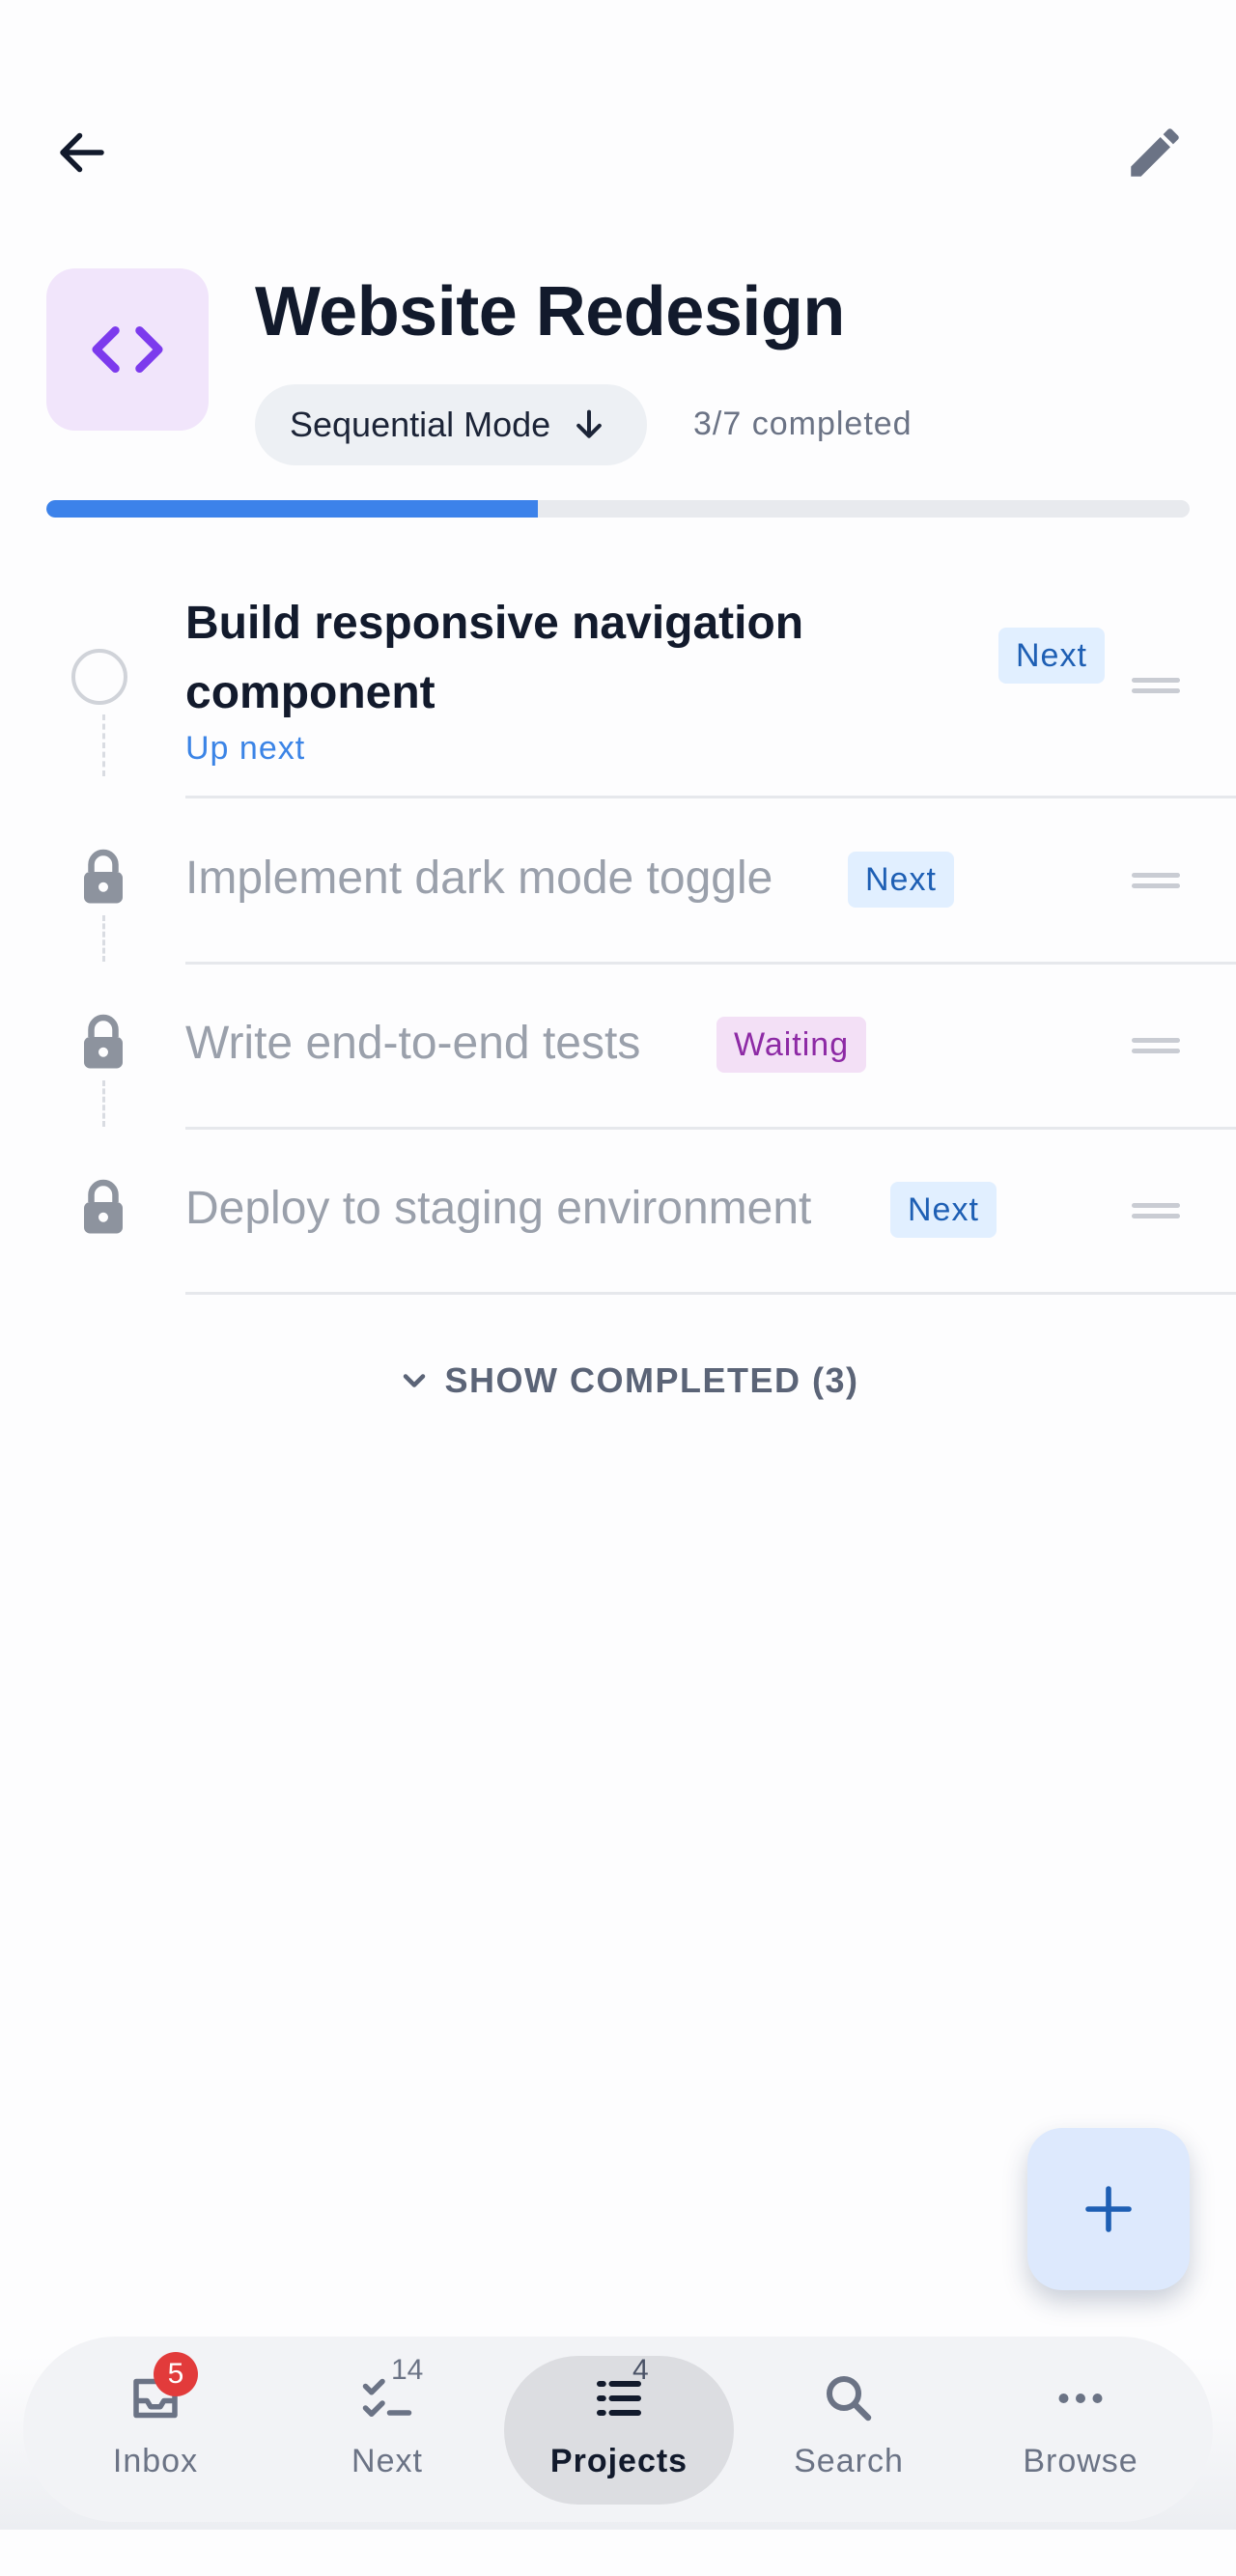  I want to click on task-row: Implement dark mode toggle Next, so click(618, 881).